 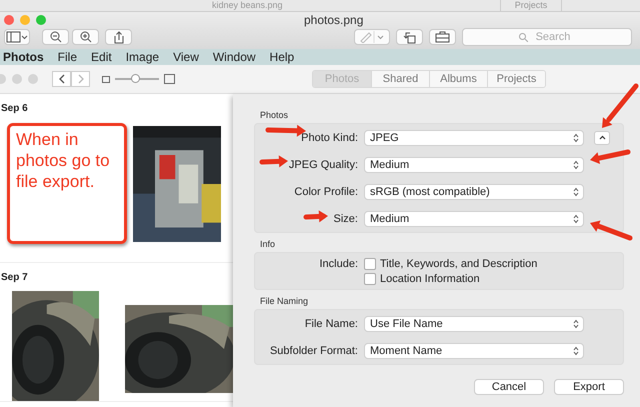 What do you see at coordinates (329, 138) in the screenshot?
I see `field-label: Photo Kind:` at bounding box center [329, 138].